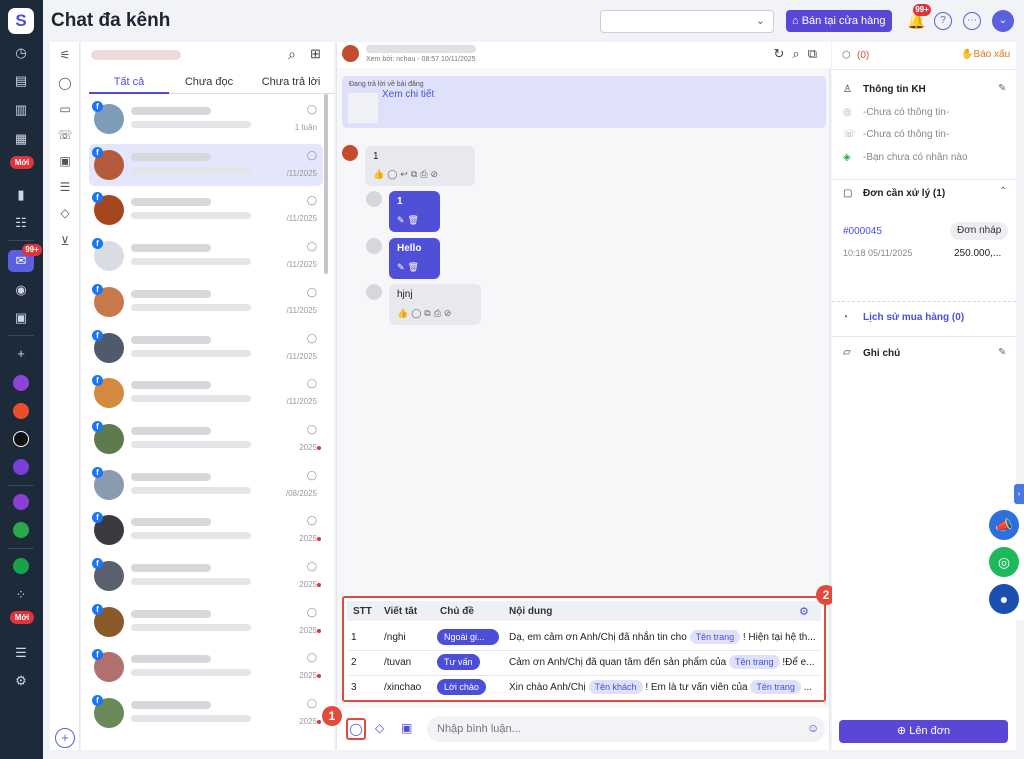 This screenshot has width=1024, height=759. What do you see at coordinates (65, 57) in the screenshot?
I see `filter-sliders-icon: ⚟` at bounding box center [65, 57].